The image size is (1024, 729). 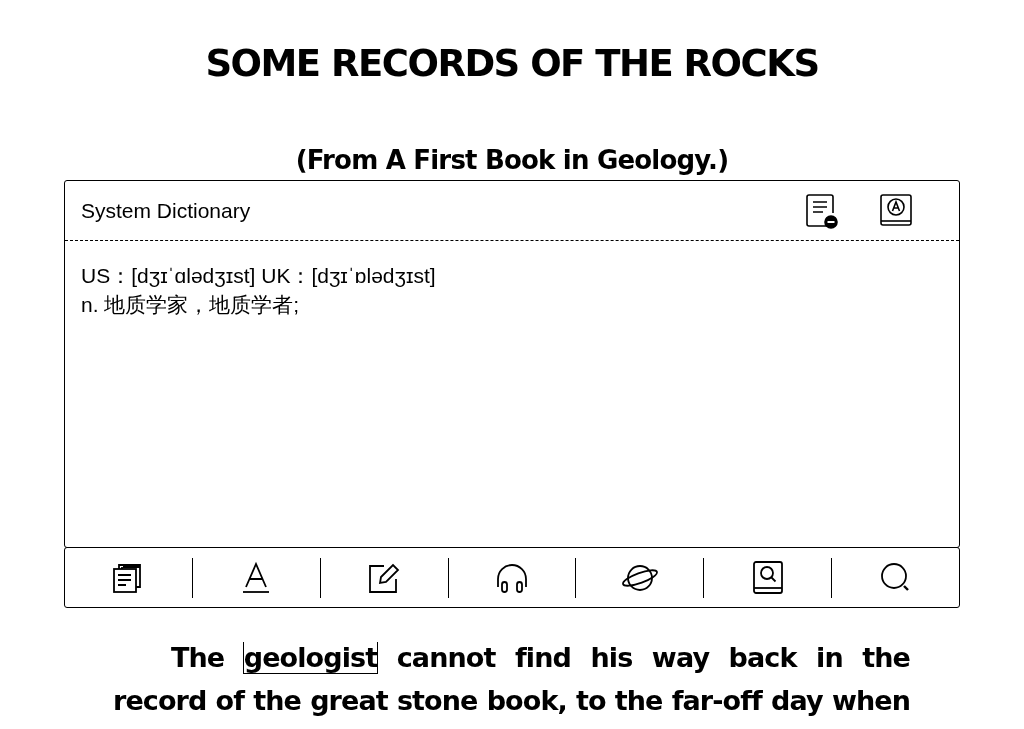 I want to click on letter-a-icon, so click(x=256, y=577).